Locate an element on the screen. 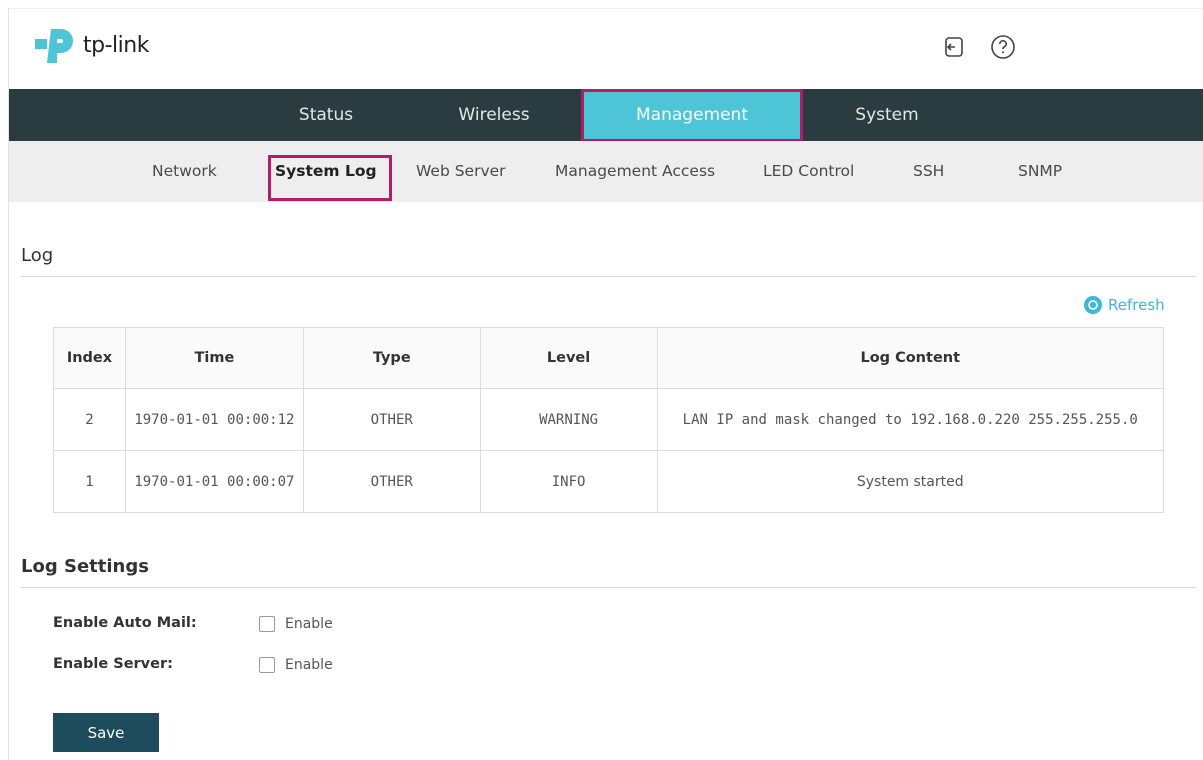 The width and height of the screenshot is (1203, 760). refresh-label: Refresh is located at coordinates (1136, 305).